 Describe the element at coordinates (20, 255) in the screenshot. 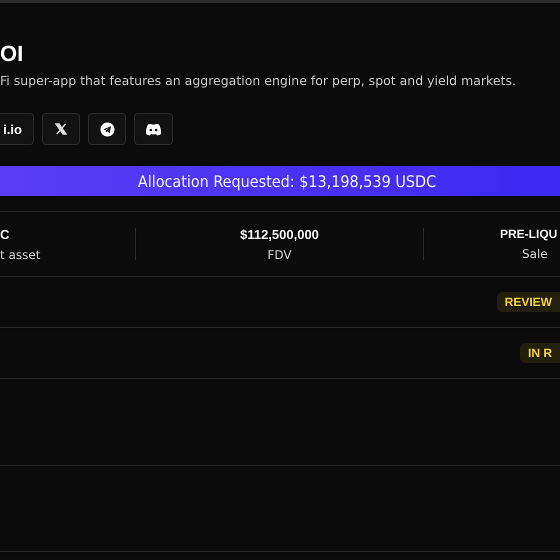

I see `stat-label: t asset` at that location.